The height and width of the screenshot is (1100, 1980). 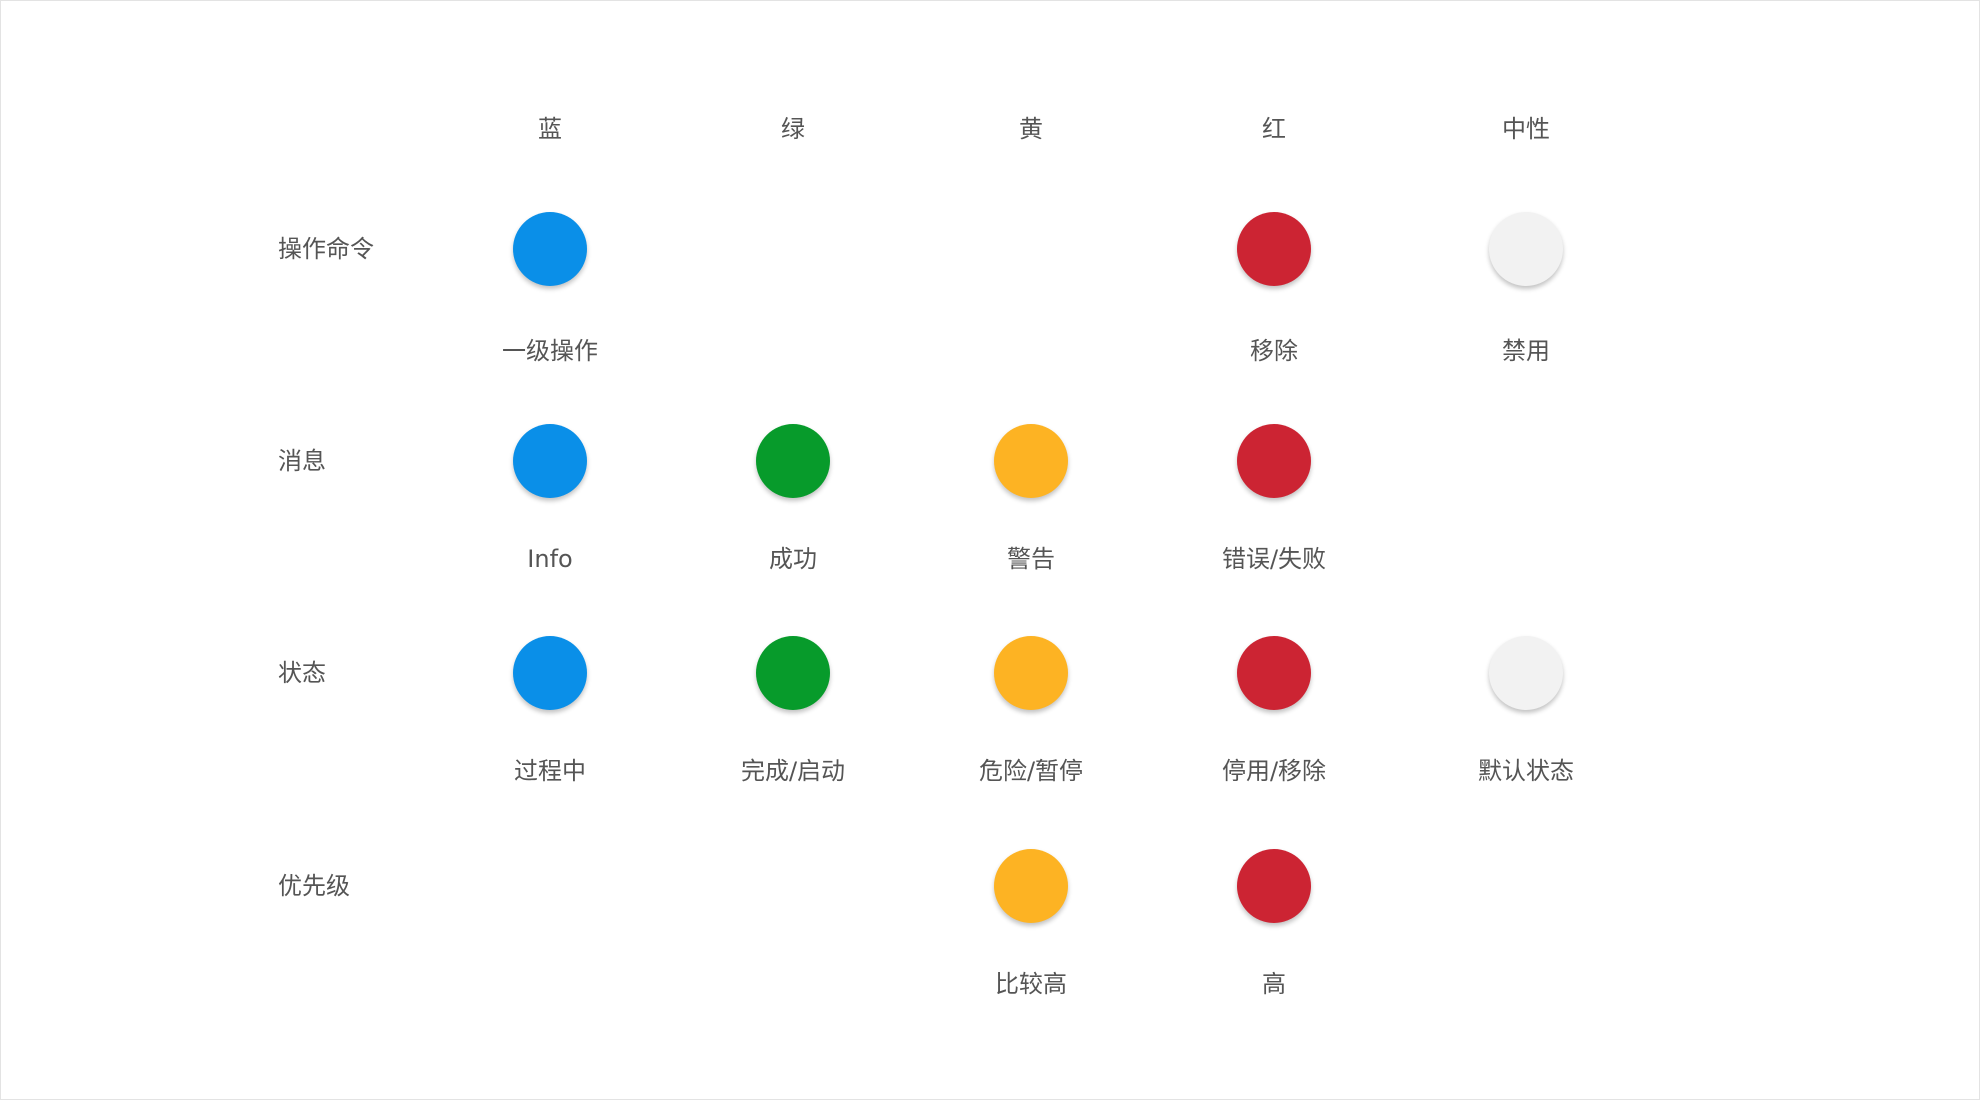 I want to click on swatch-label: 移除, so click(x=1274, y=351).